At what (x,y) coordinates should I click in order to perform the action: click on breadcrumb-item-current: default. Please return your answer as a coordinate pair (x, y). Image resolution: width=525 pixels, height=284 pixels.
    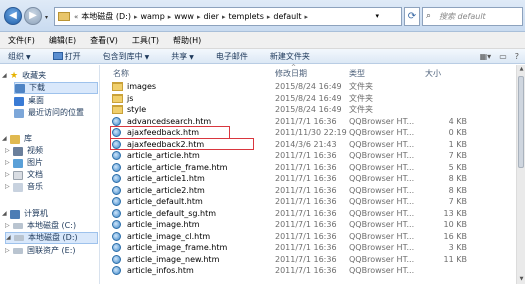
    Looking at the image, I should click on (287, 16).